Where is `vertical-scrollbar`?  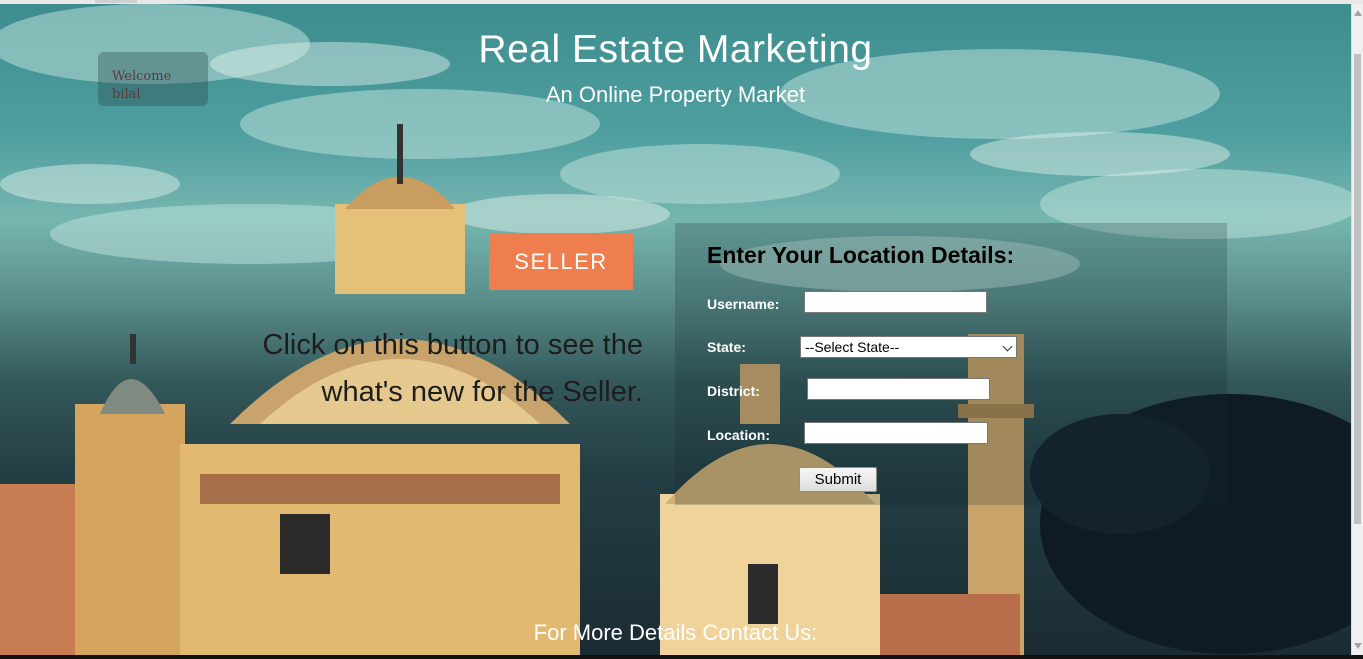 vertical-scrollbar is located at coordinates (1357, 329).